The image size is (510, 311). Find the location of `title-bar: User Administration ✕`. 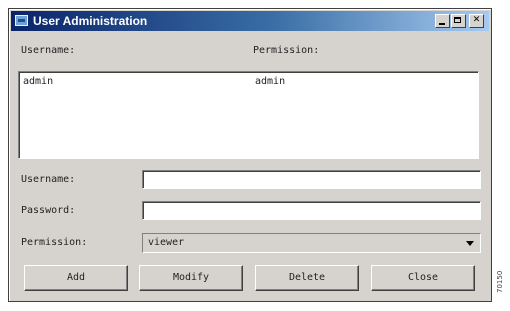

title-bar: User Administration ✕ is located at coordinates (250, 21).